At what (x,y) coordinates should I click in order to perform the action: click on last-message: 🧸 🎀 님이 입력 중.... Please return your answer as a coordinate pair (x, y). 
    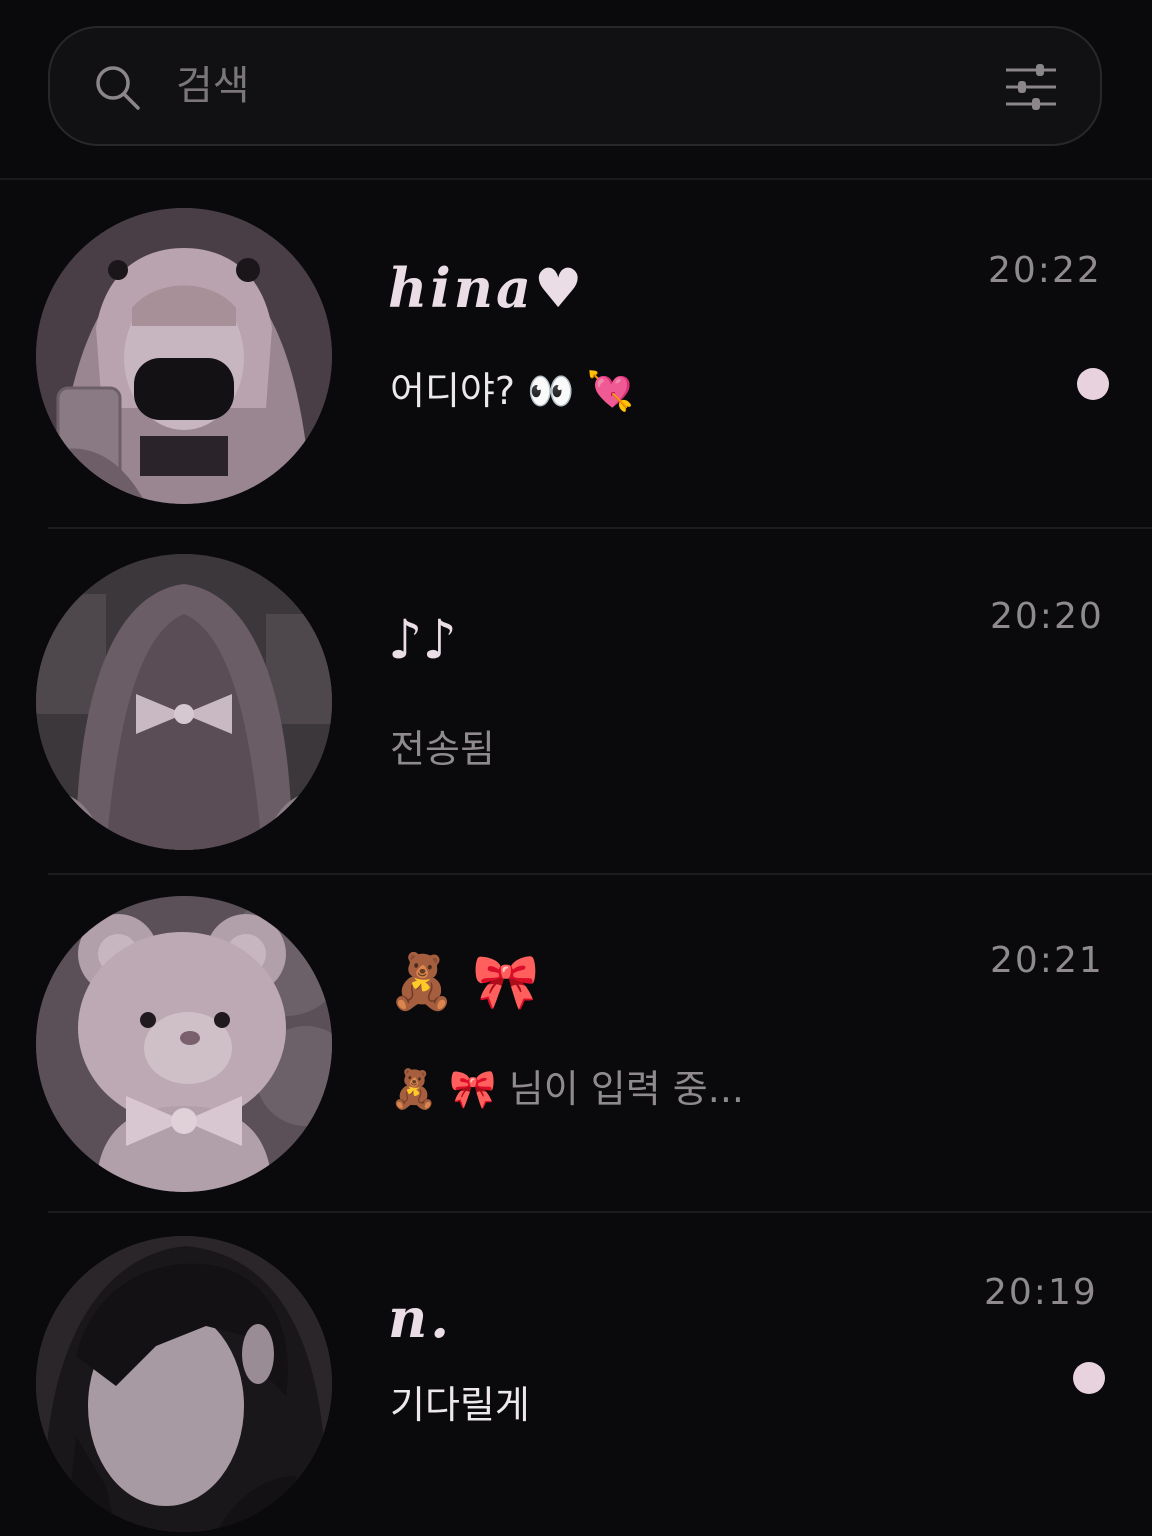
    Looking at the image, I should click on (567, 1089).